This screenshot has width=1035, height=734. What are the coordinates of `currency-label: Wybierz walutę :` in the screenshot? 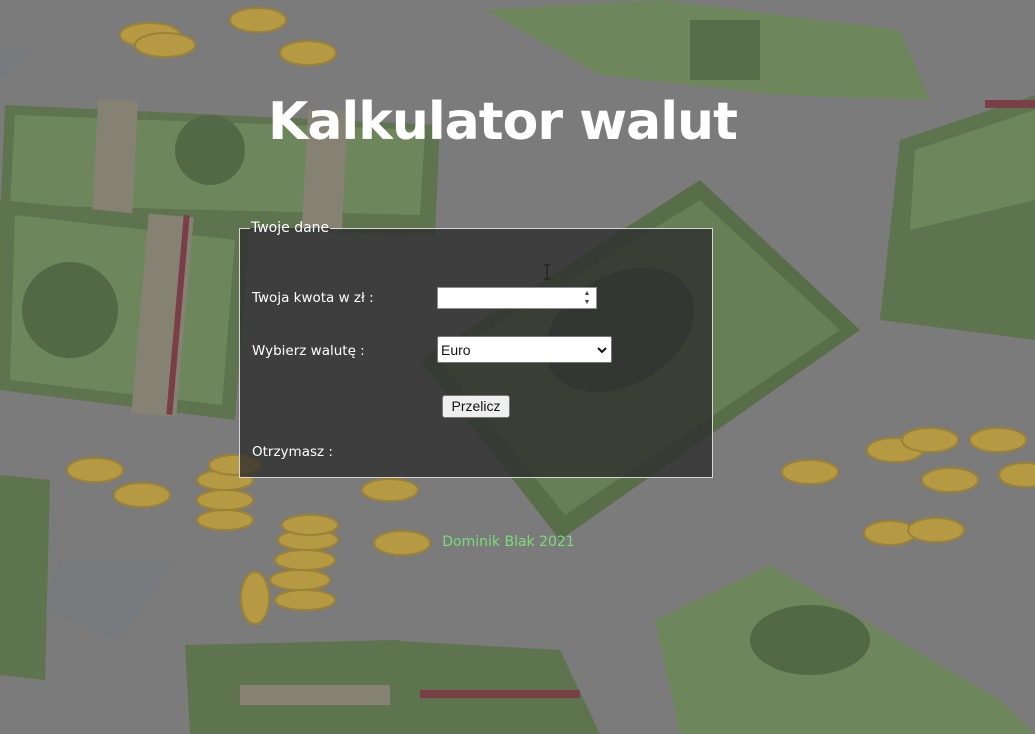 It's located at (308, 351).